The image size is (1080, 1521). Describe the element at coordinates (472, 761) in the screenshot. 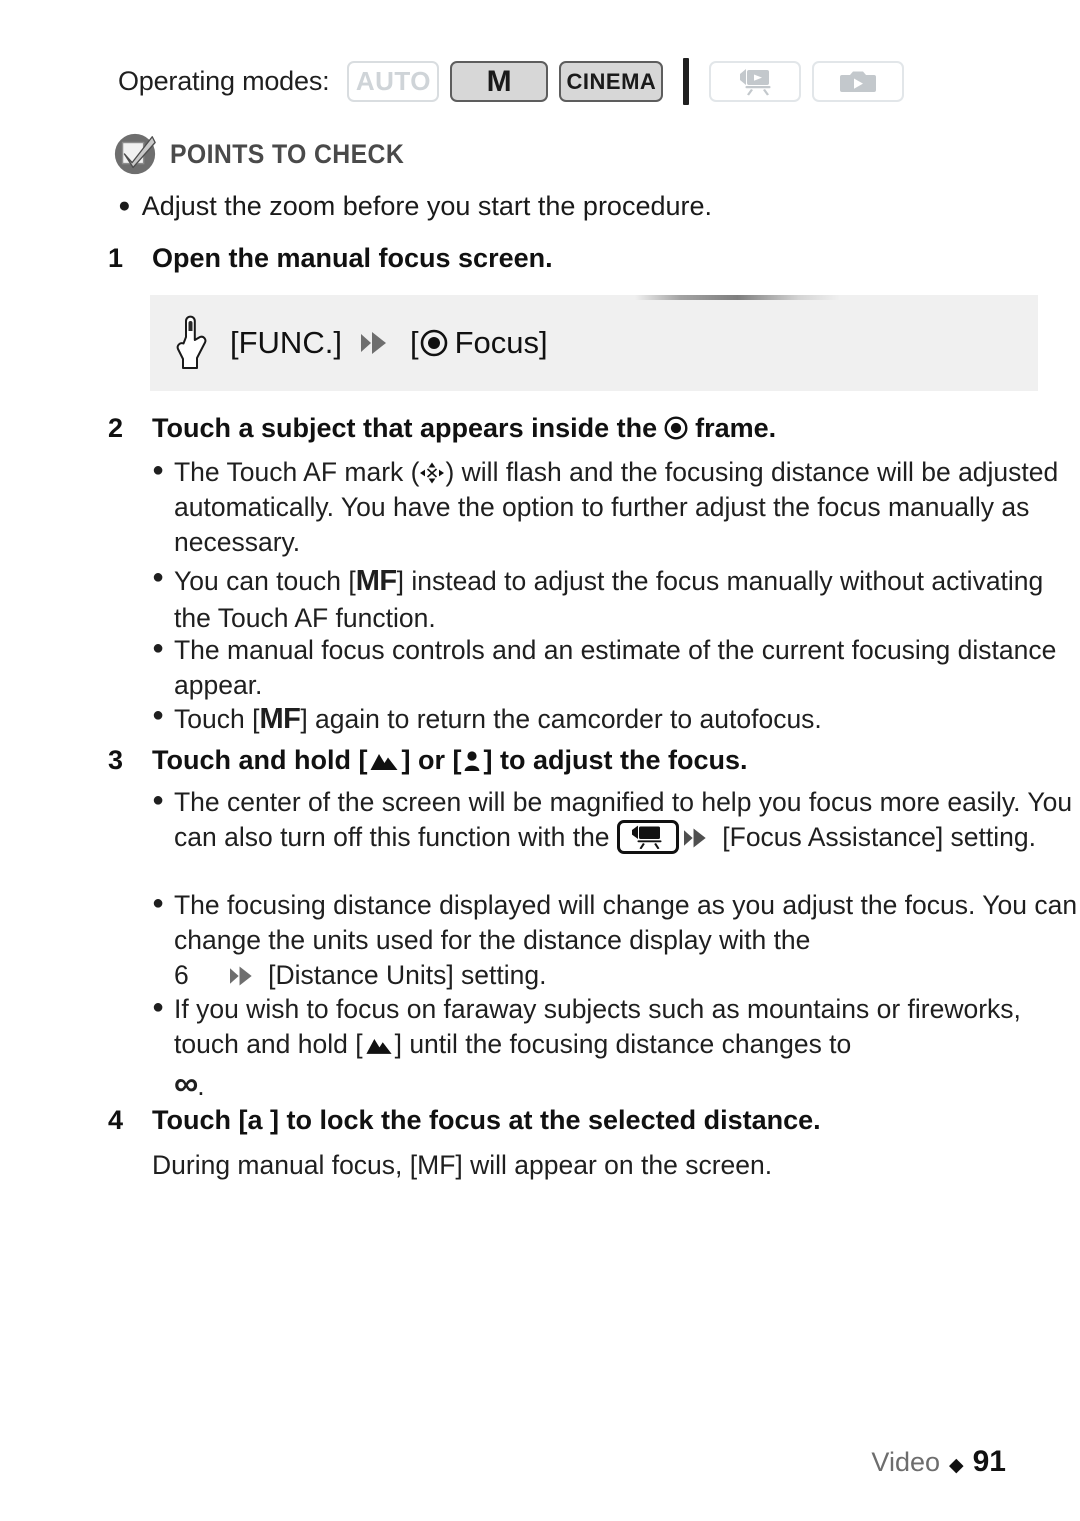

I see `person-near-focus-icon` at that location.